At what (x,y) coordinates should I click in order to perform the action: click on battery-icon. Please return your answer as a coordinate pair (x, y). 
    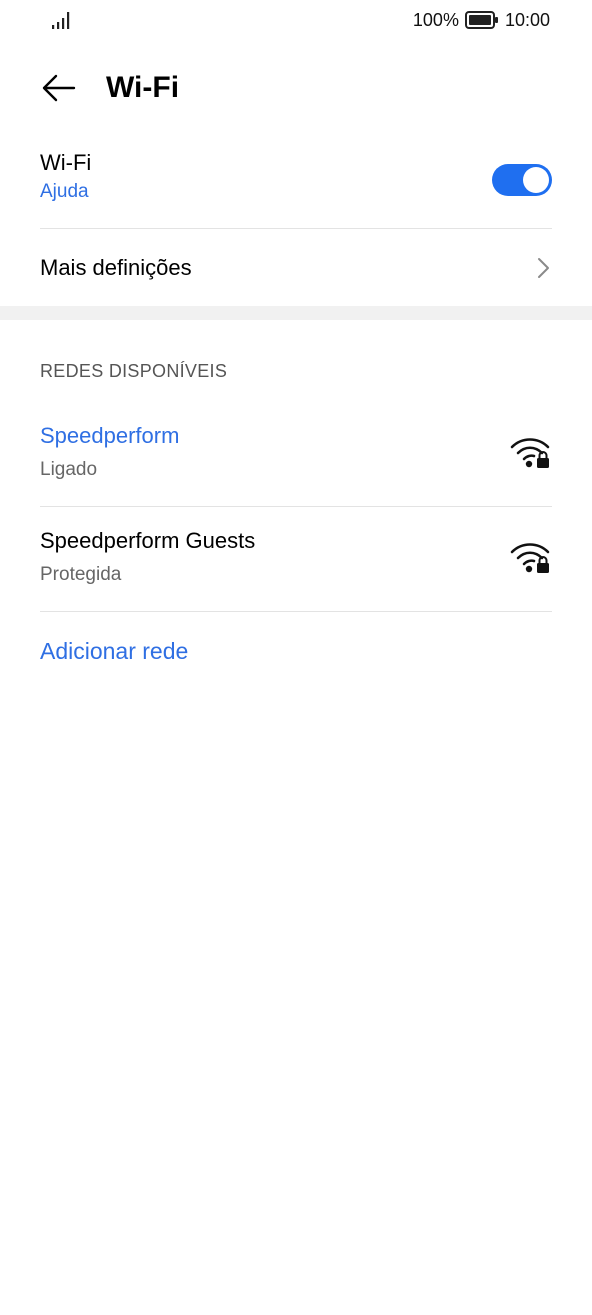
    Looking at the image, I should click on (481, 20).